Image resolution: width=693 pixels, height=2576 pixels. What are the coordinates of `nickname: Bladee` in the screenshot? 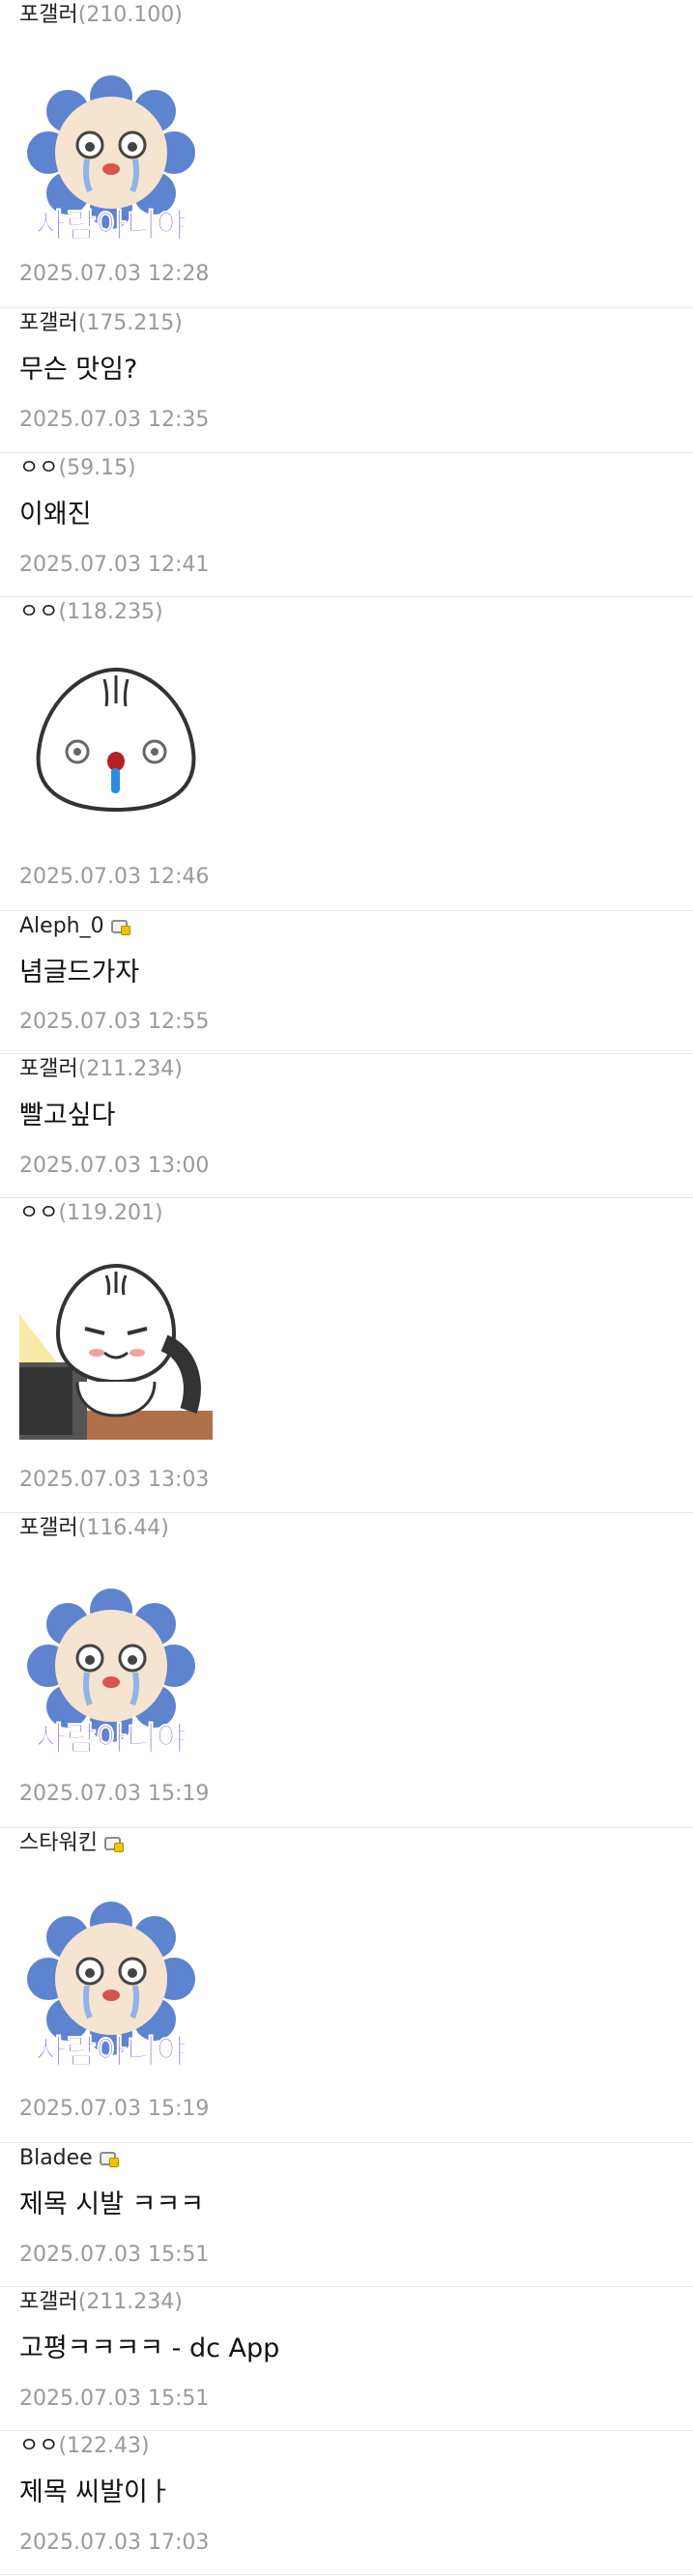 It's located at (56, 2158).